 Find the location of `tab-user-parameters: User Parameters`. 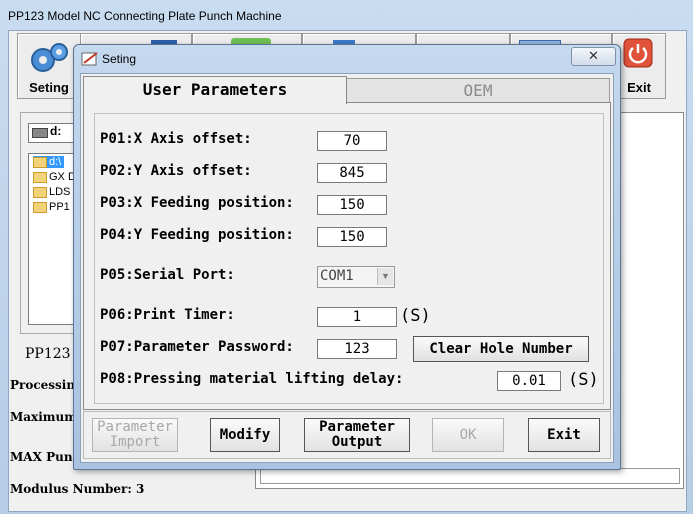

tab-user-parameters: User Parameters is located at coordinates (215, 90).